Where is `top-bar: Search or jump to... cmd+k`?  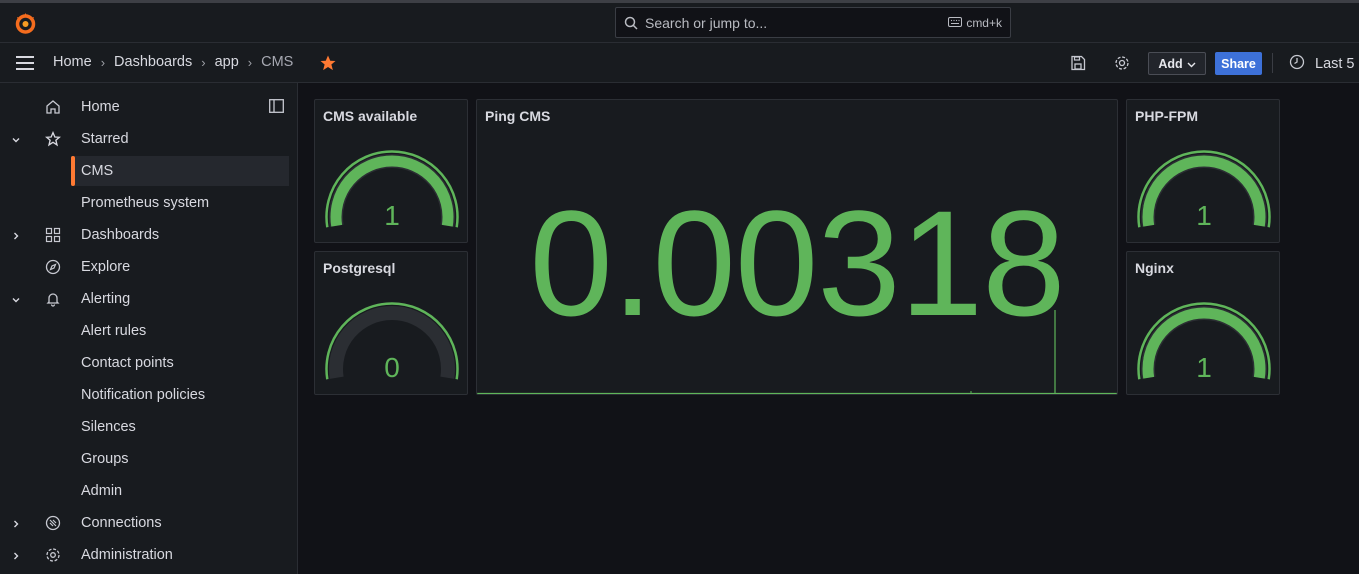 top-bar: Search or jump to... cmd+k is located at coordinates (679, 23).